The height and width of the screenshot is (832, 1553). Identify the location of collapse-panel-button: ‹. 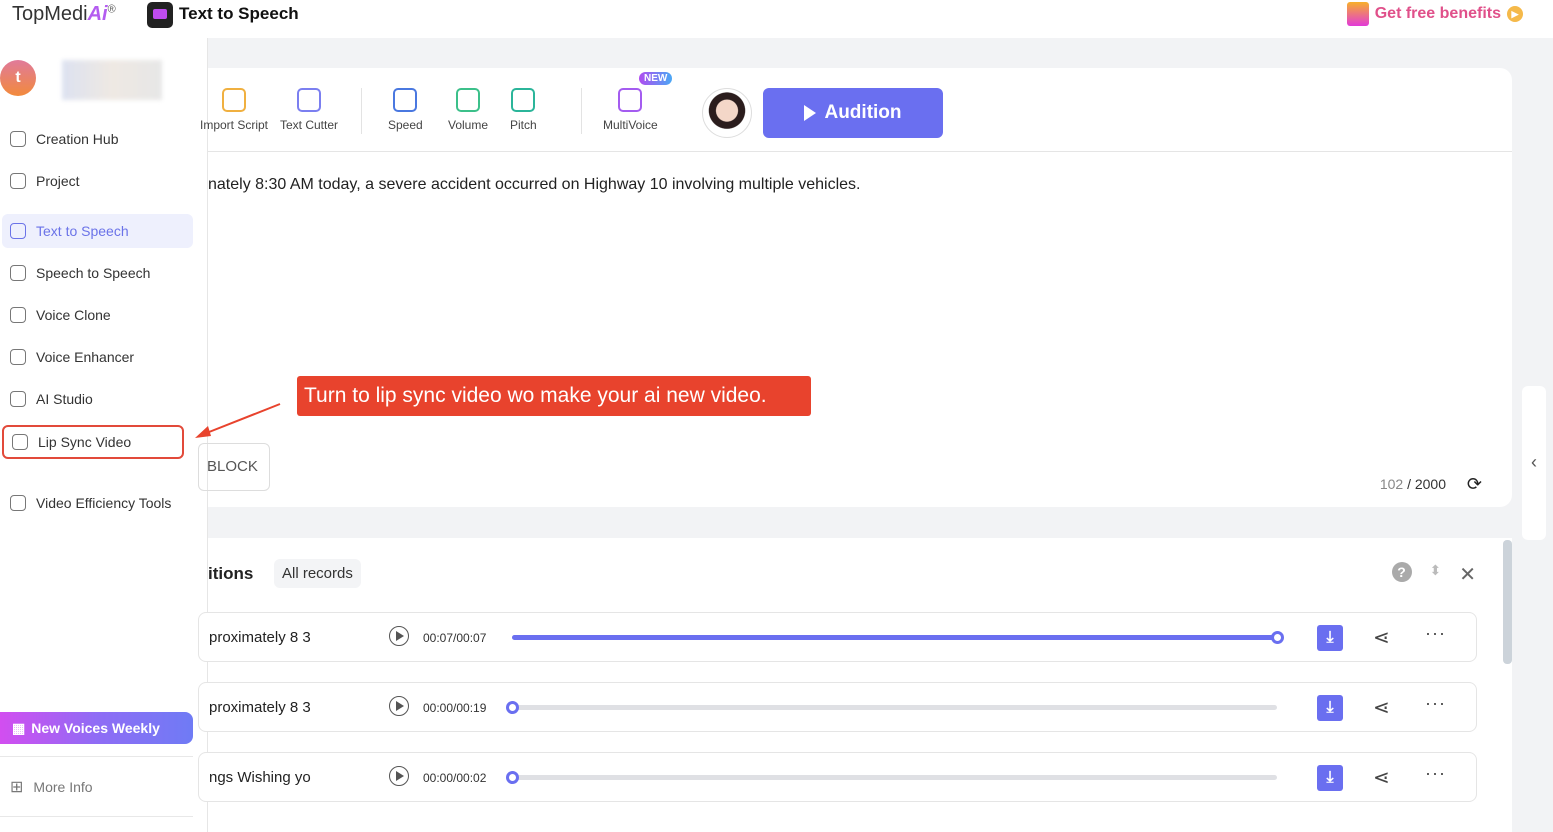
(1534, 463).